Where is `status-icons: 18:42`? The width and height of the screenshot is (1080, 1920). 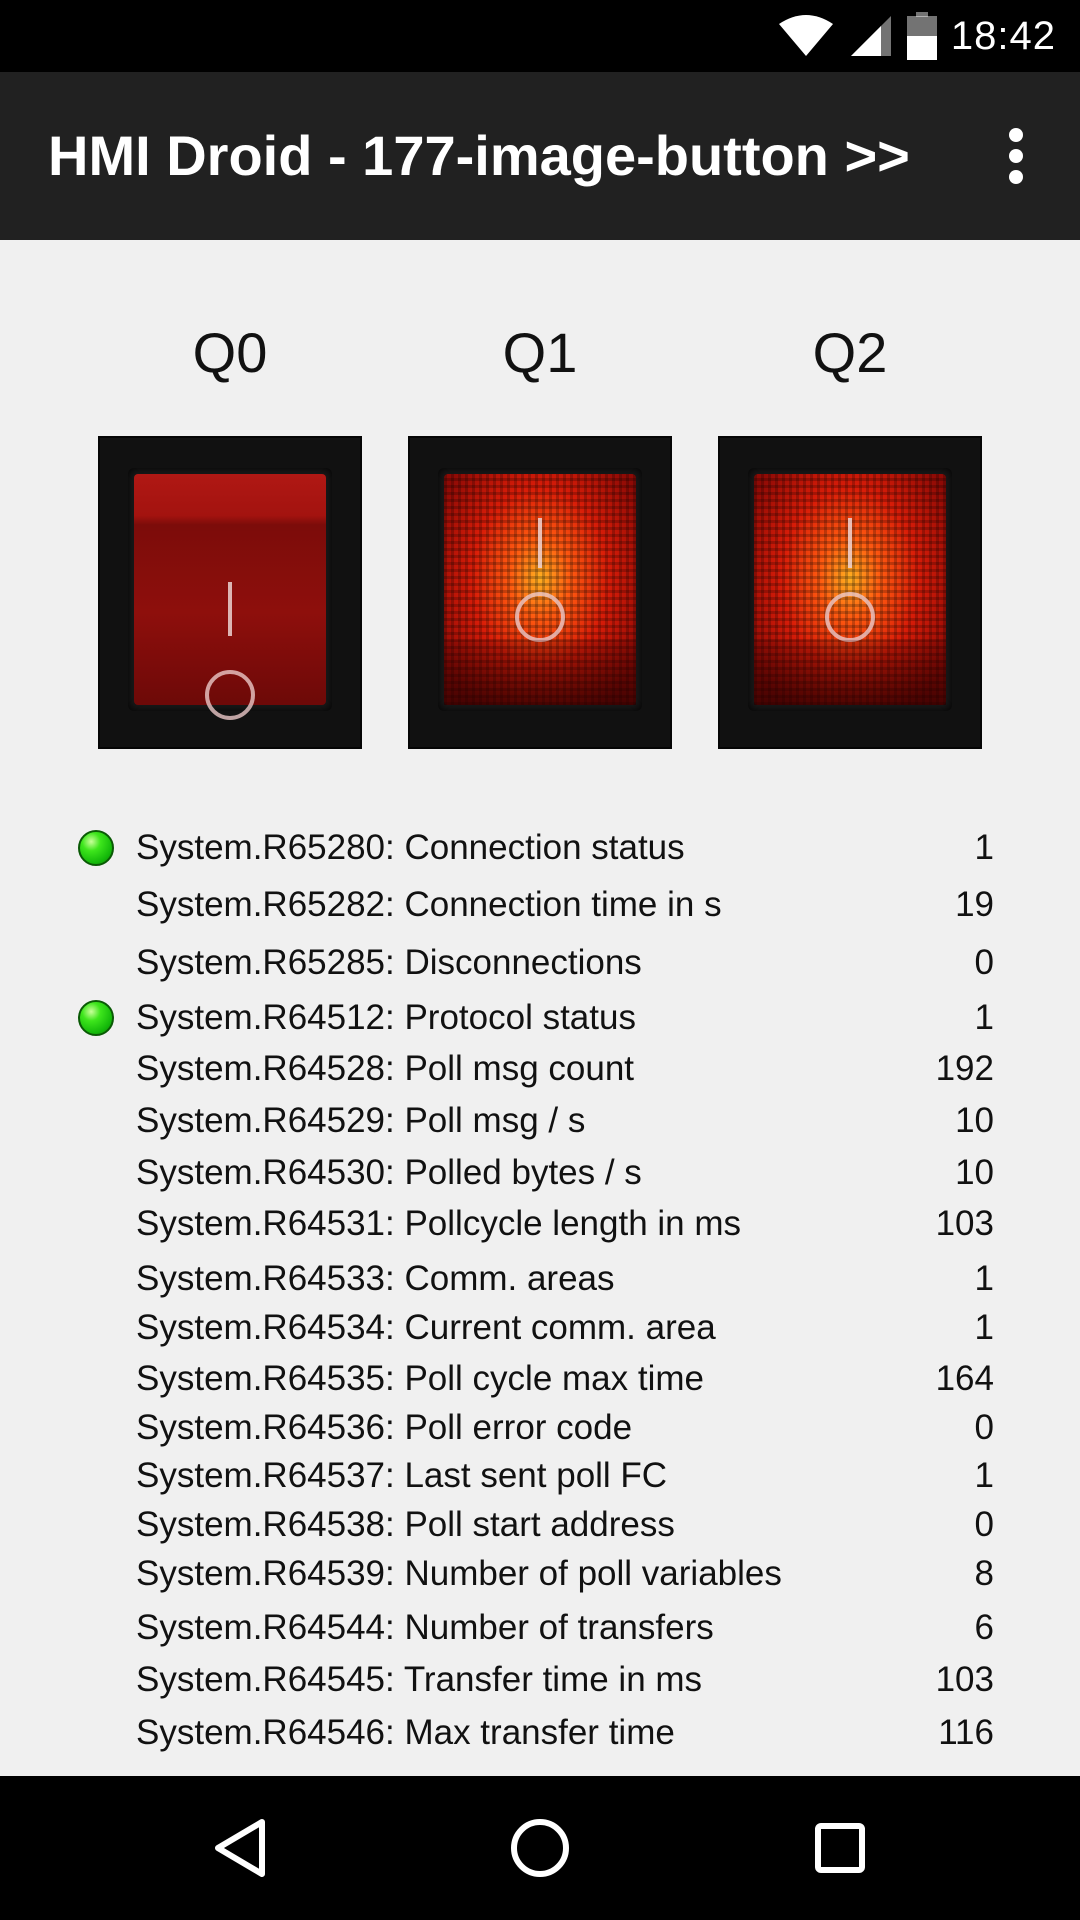 status-icons: 18:42 is located at coordinates (916, 36).